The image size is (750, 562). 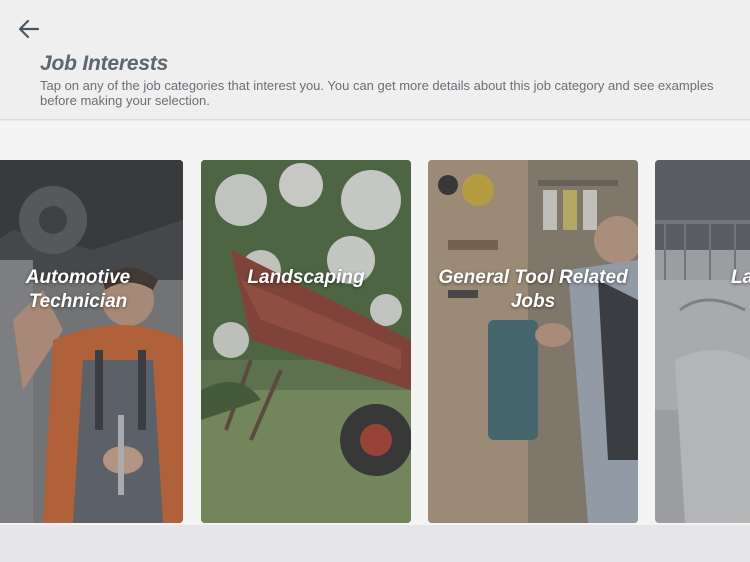 I want to click on card-label: Landscaping, so click(x=306, y=277).